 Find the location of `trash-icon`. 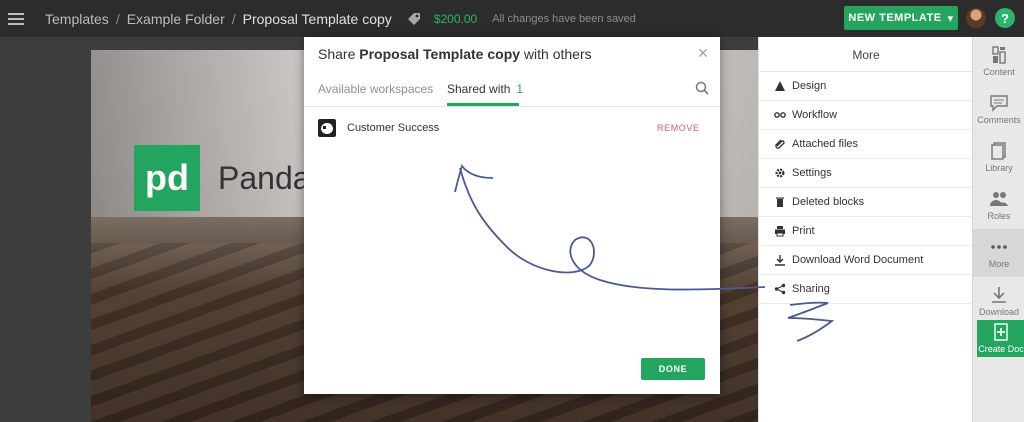

trash-icon is located at coordinates (780, 202).